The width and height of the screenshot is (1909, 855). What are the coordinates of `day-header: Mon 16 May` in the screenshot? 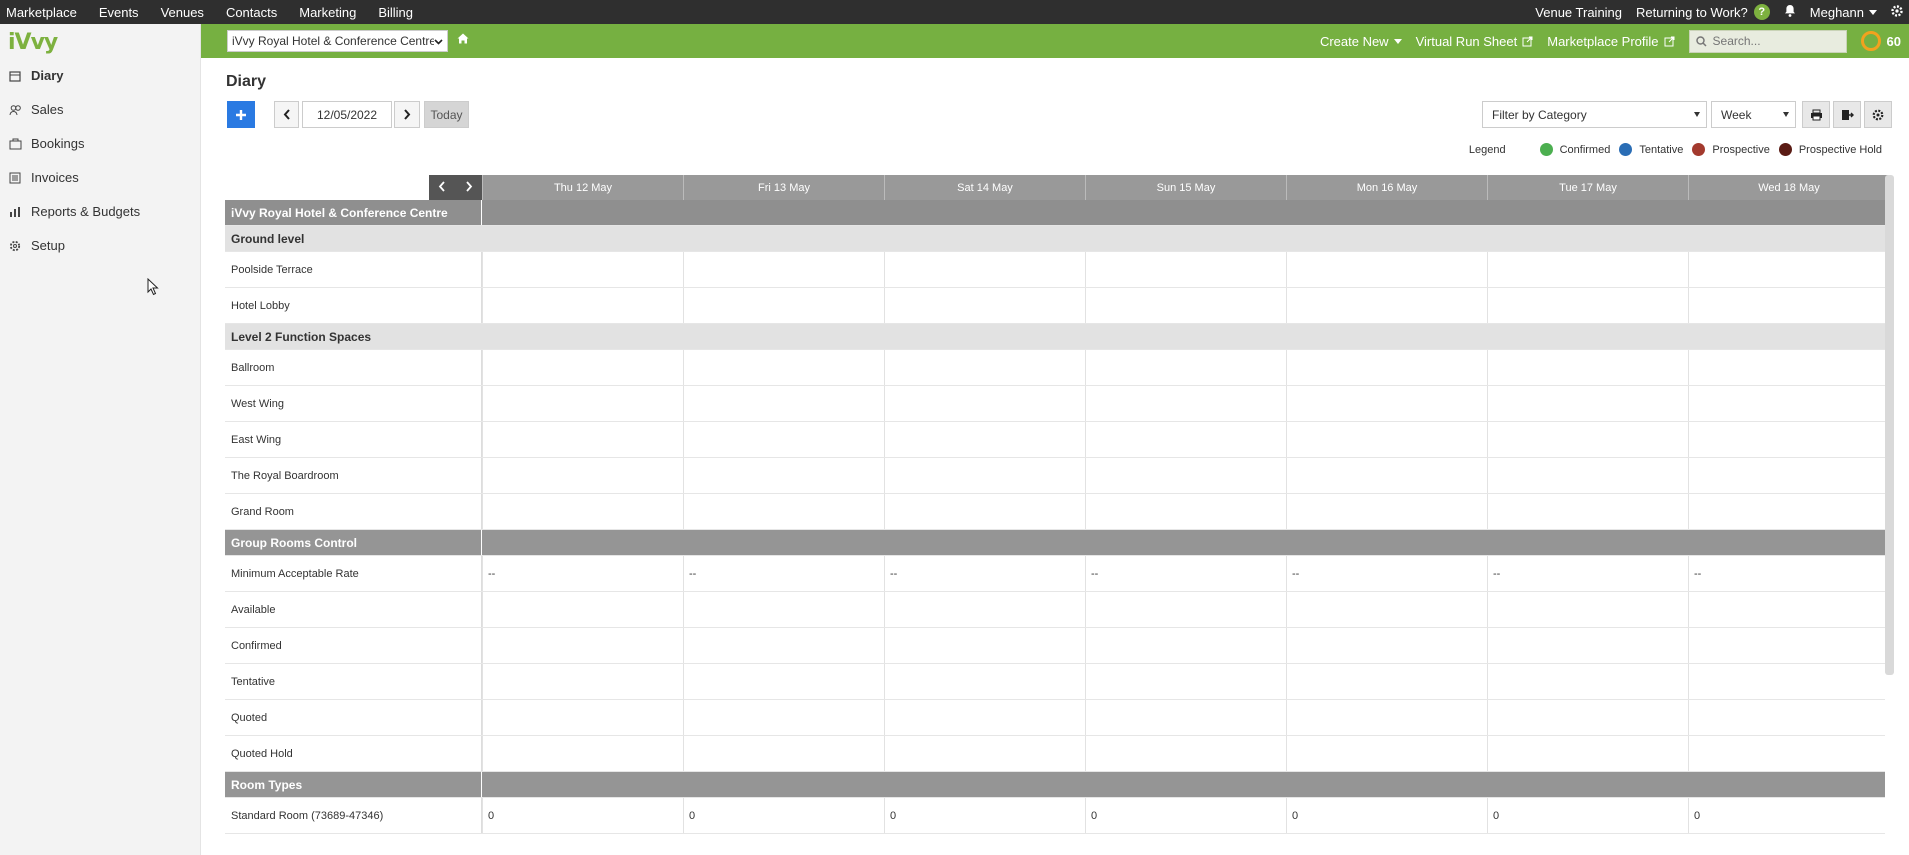 It's located at (1386, 187).